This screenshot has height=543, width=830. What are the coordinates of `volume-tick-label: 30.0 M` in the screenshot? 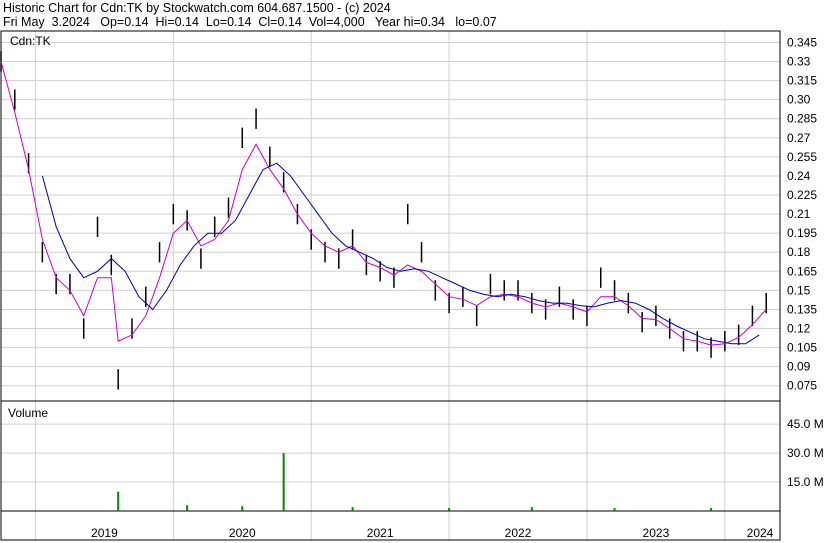 It's located at (805, 453).